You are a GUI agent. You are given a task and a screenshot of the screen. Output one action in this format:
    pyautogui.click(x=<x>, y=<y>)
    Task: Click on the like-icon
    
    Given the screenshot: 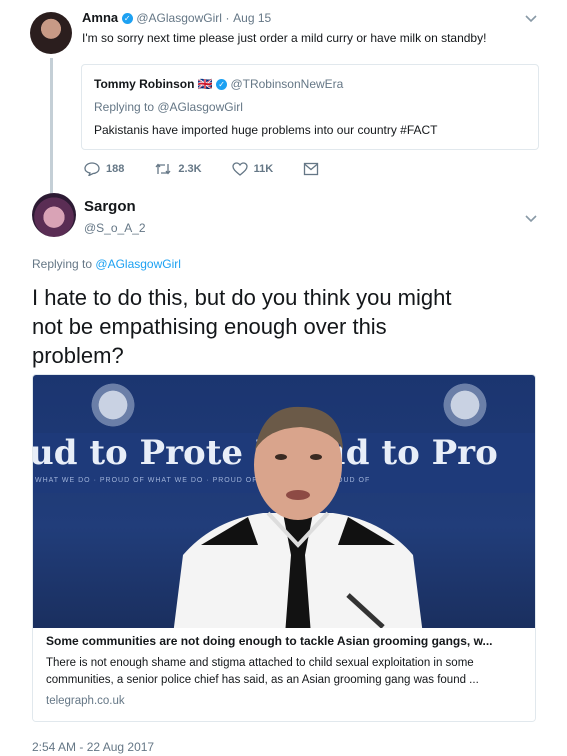 What is the action you would take?
    pyautogui.click(x=239, y=169)
    